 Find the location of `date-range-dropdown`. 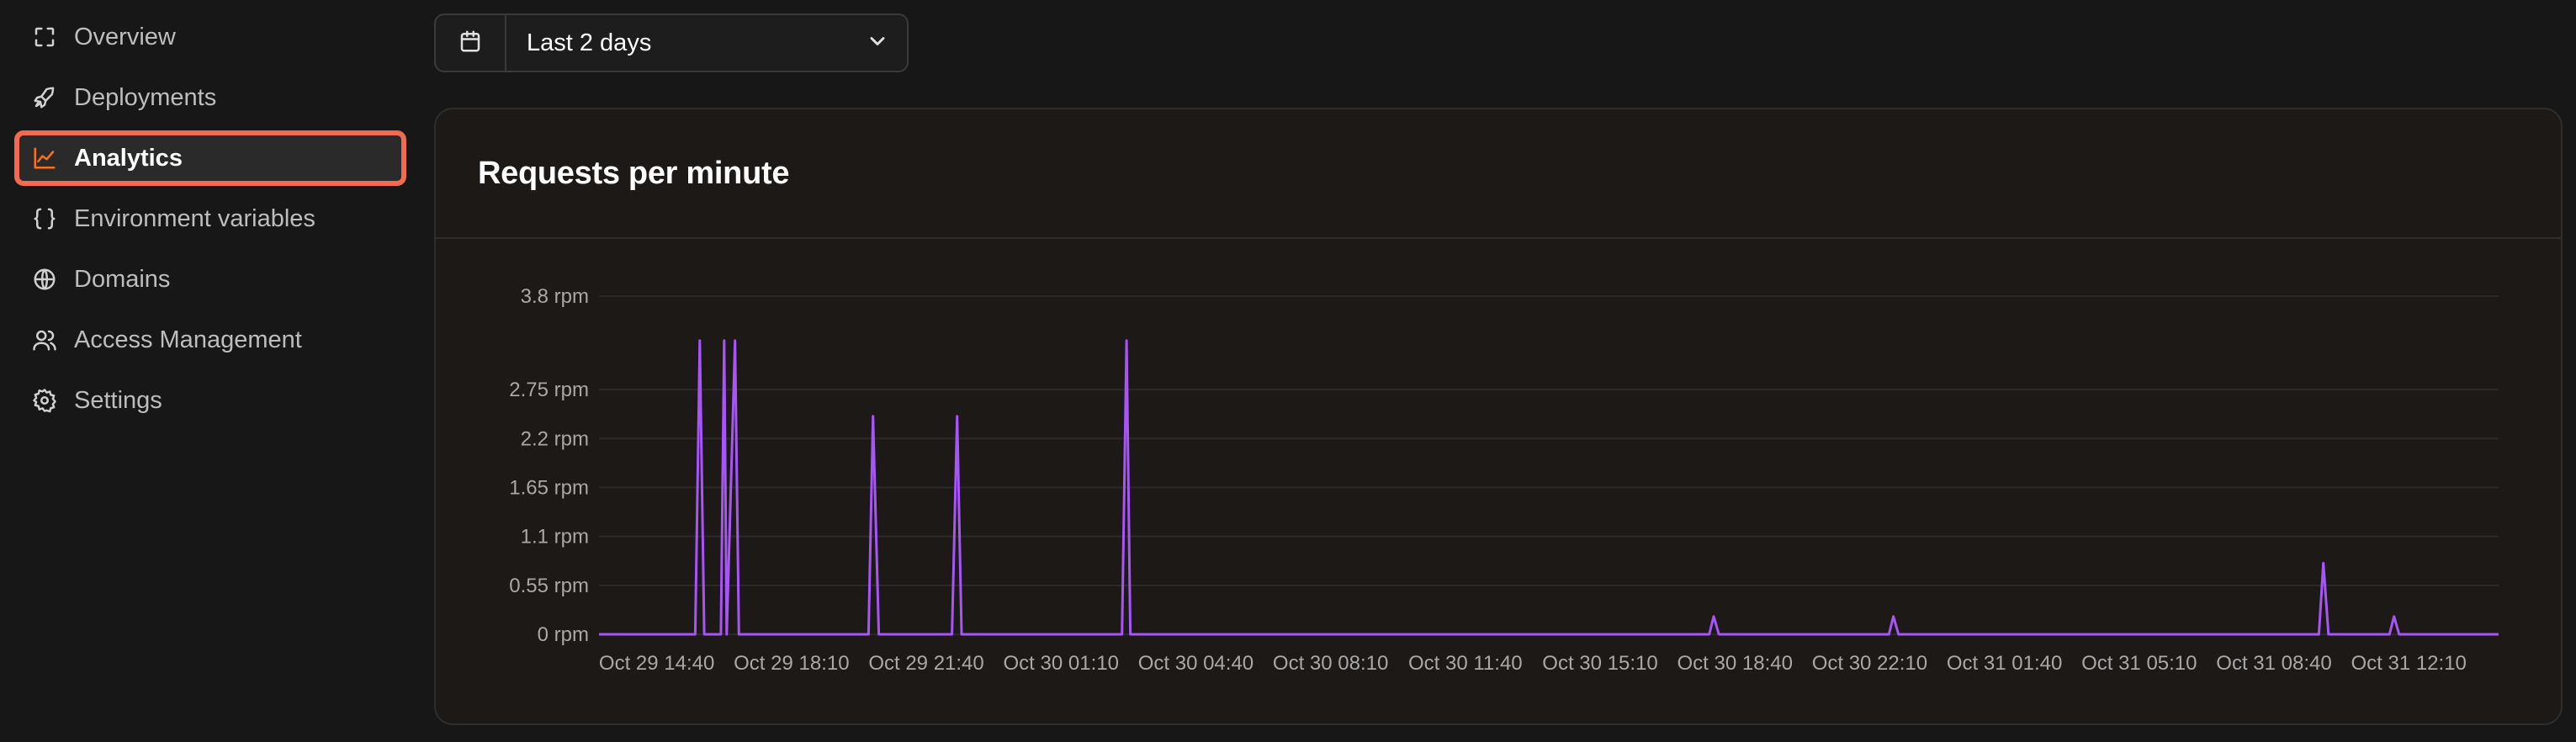

date-range-dropdown is located at coordinates (878, 43).